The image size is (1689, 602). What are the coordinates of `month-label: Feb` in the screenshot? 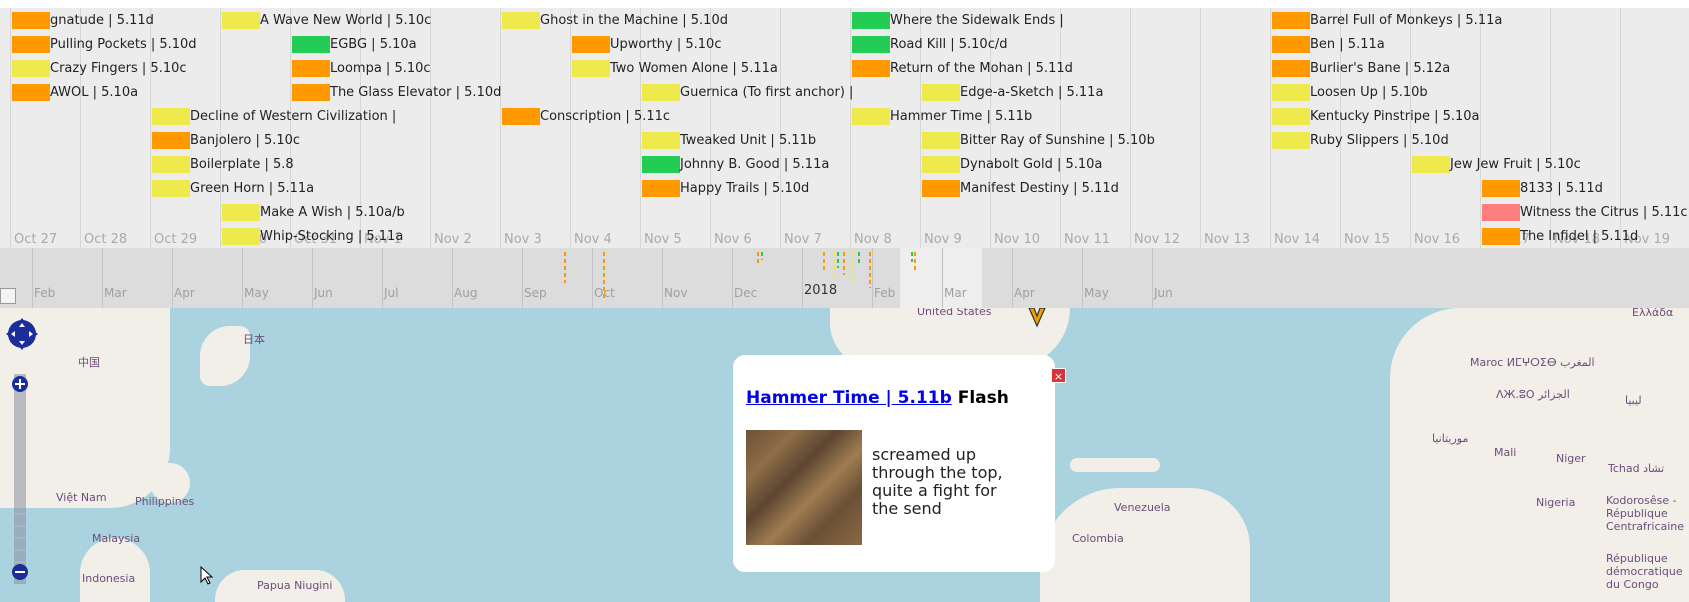 It's located at (45, 293).